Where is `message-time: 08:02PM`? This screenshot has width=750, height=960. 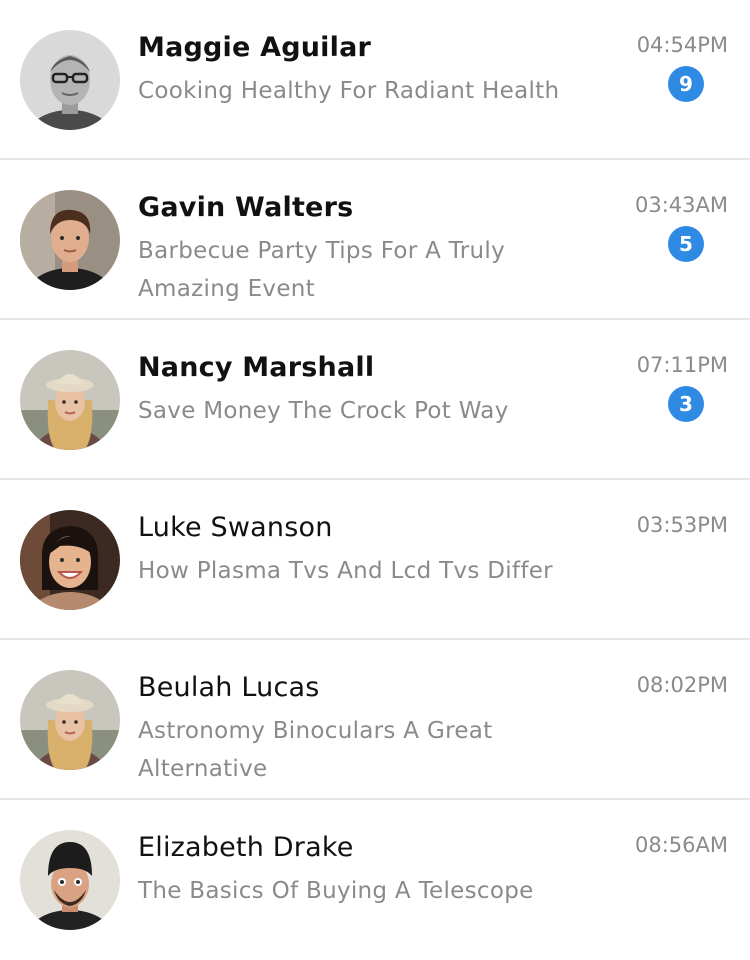 message-time: 08:02PM is located at coordinates (682, 685).